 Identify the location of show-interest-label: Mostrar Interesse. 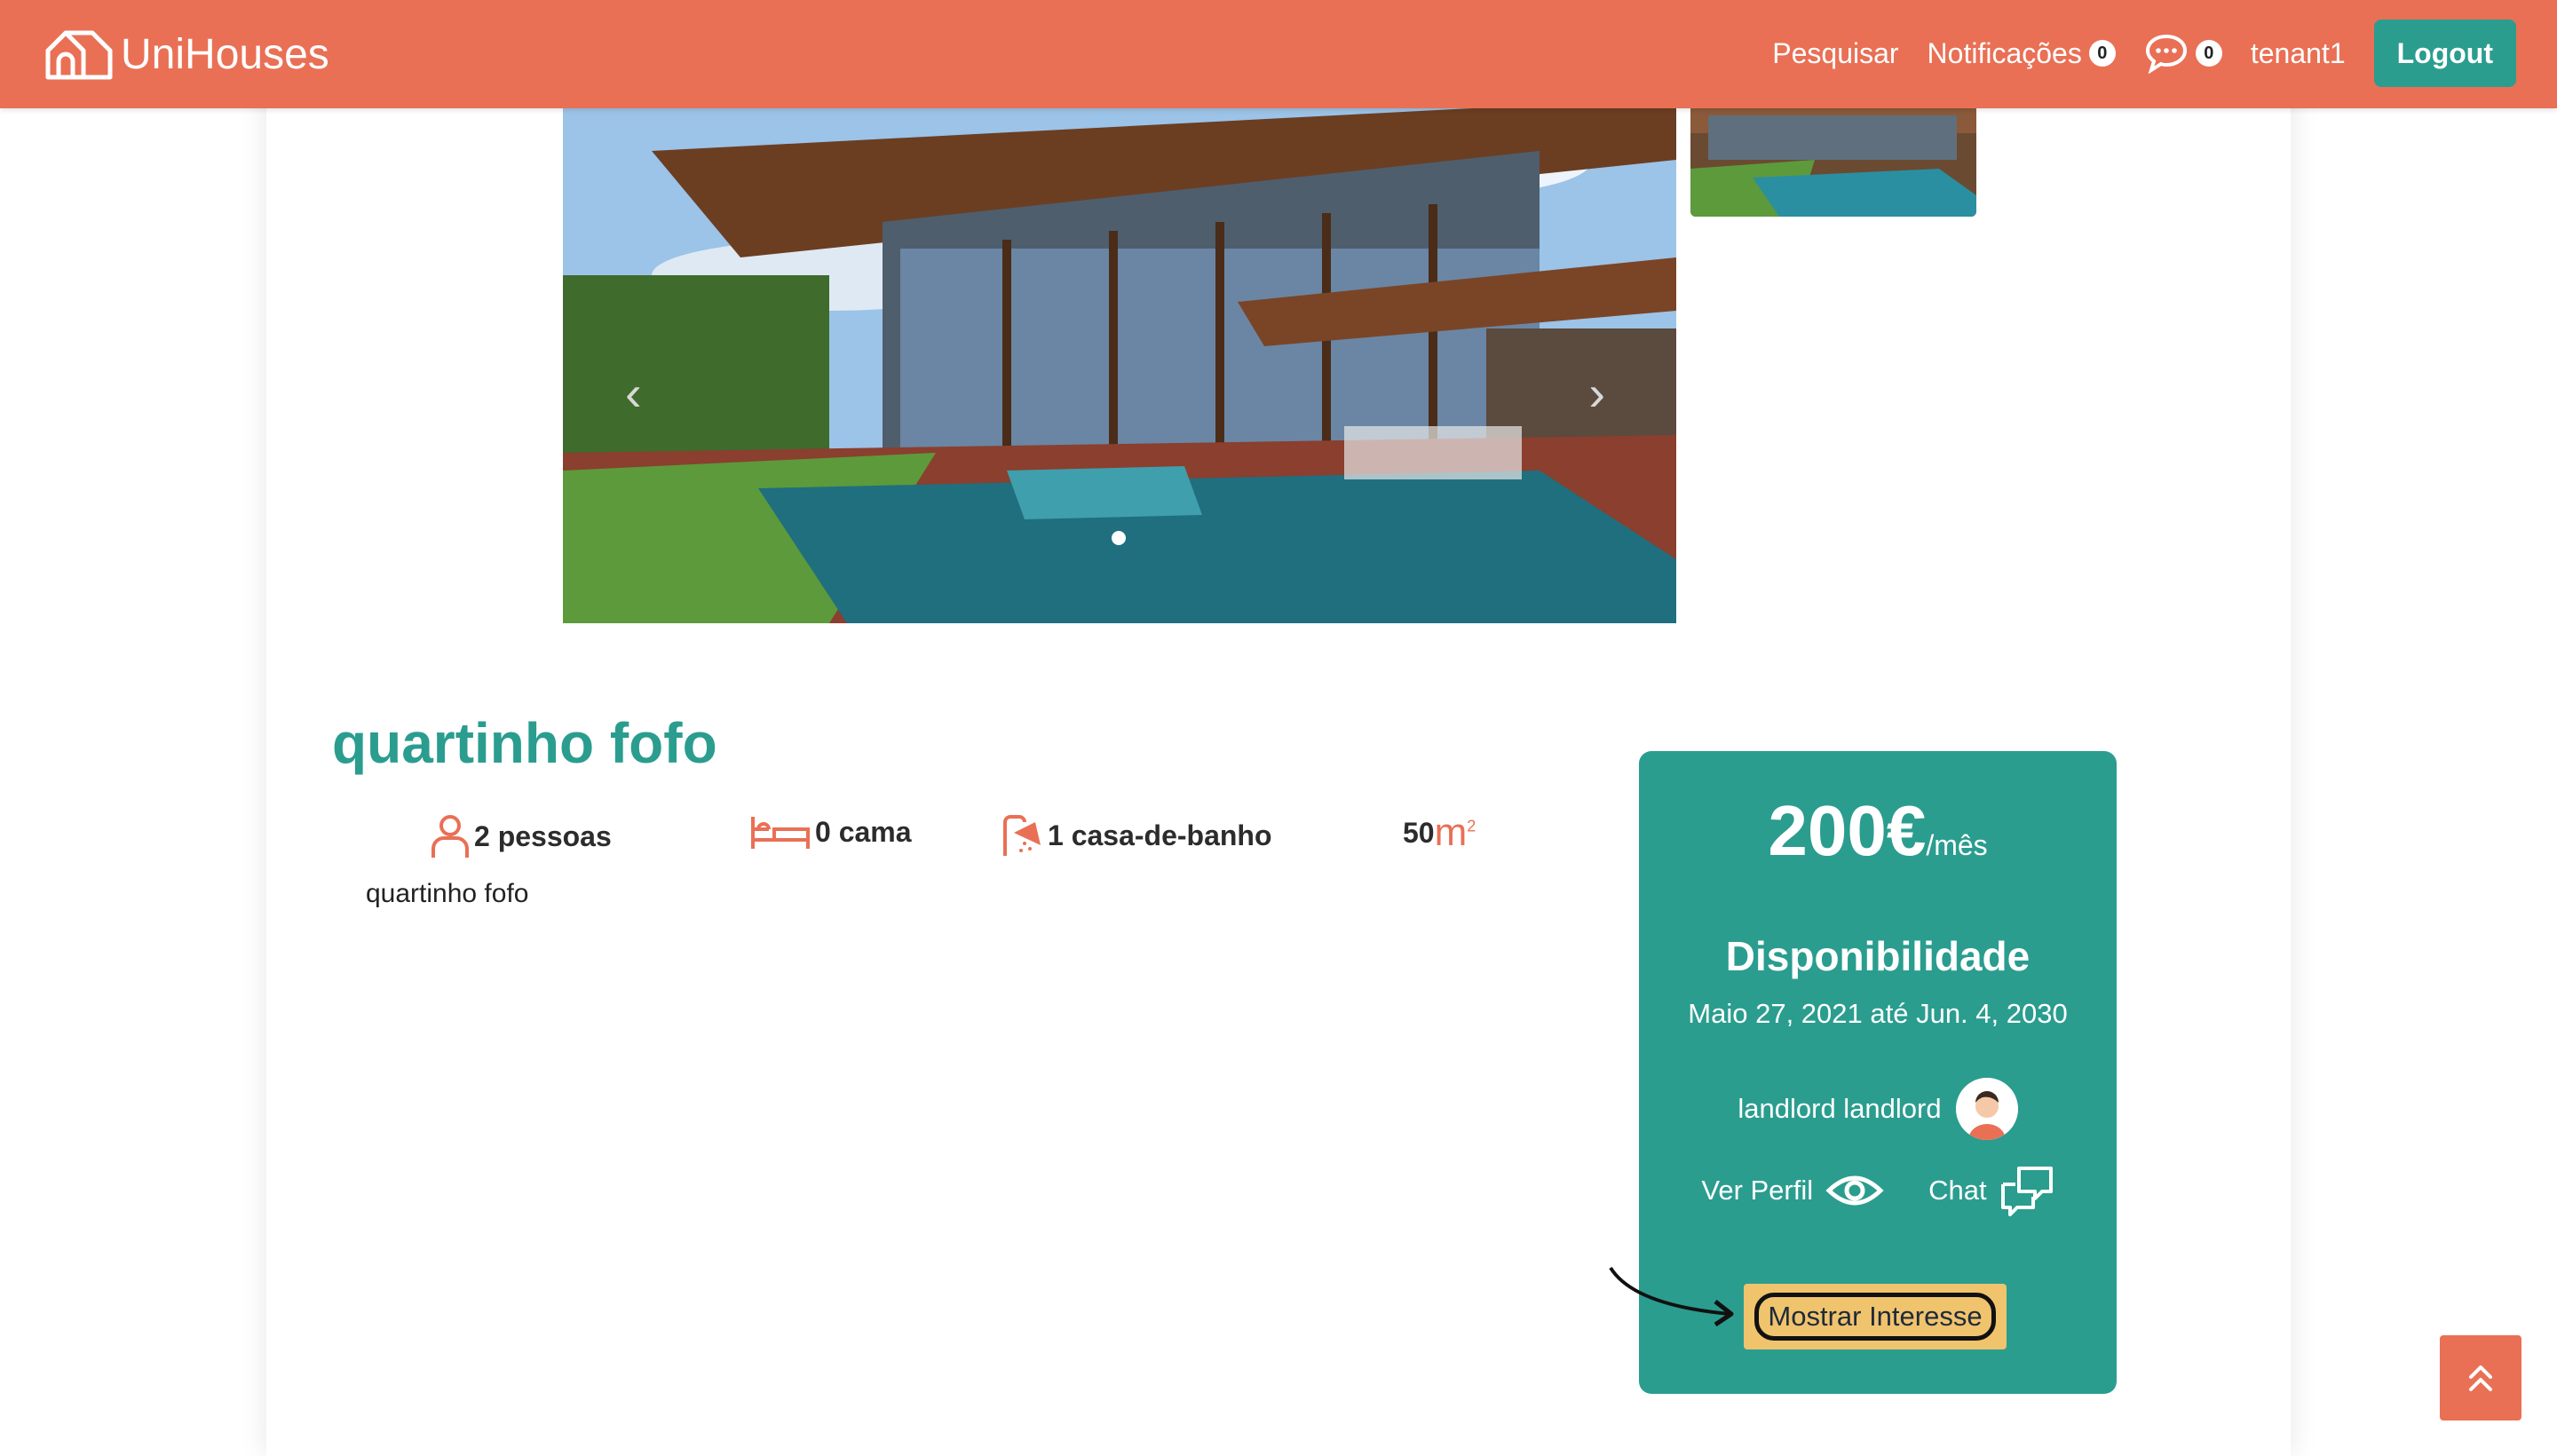
(1875, 1317).